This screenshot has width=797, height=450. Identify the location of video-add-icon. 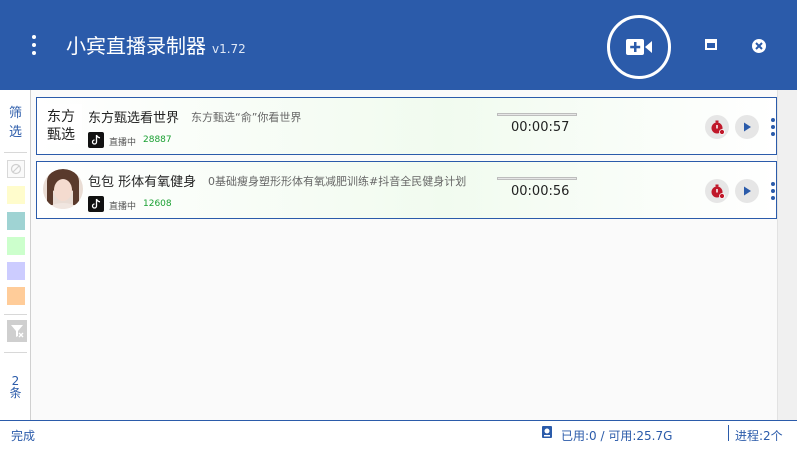
(639, 47).